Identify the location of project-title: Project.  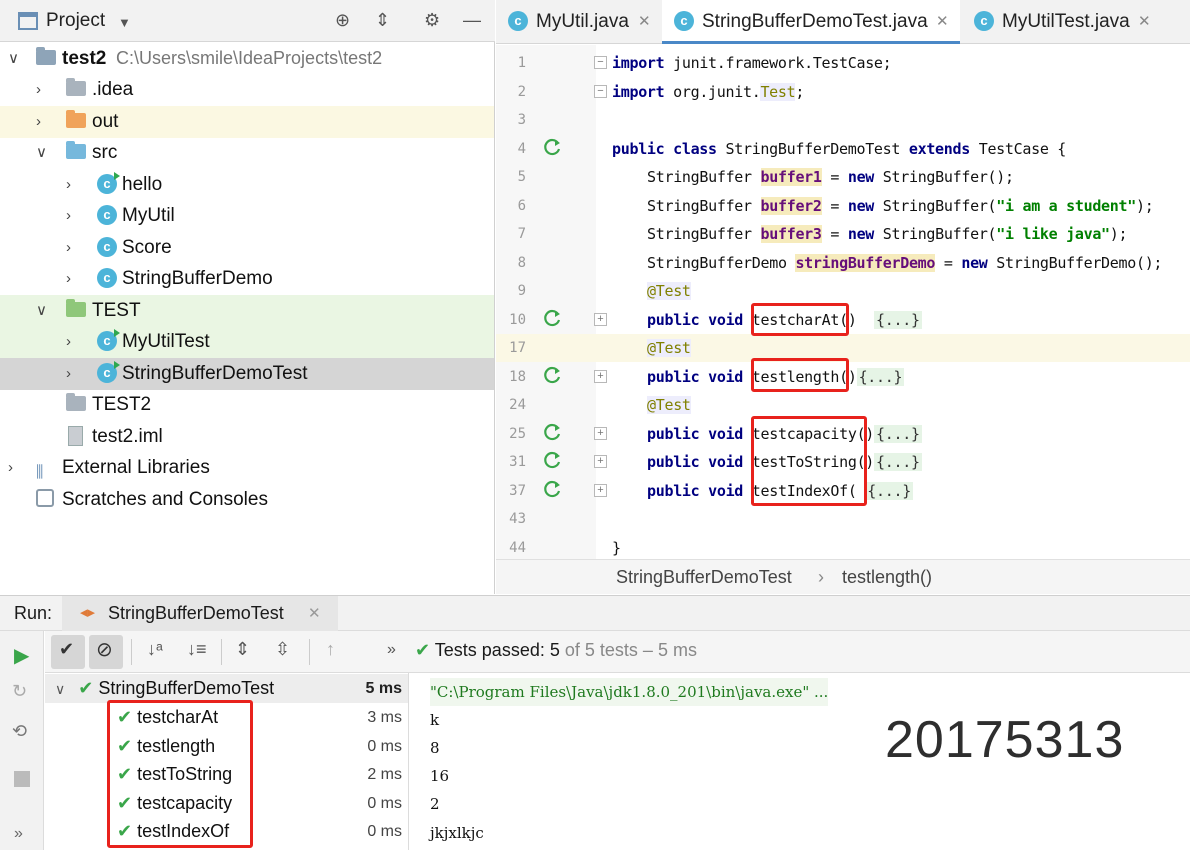
(75, 21).